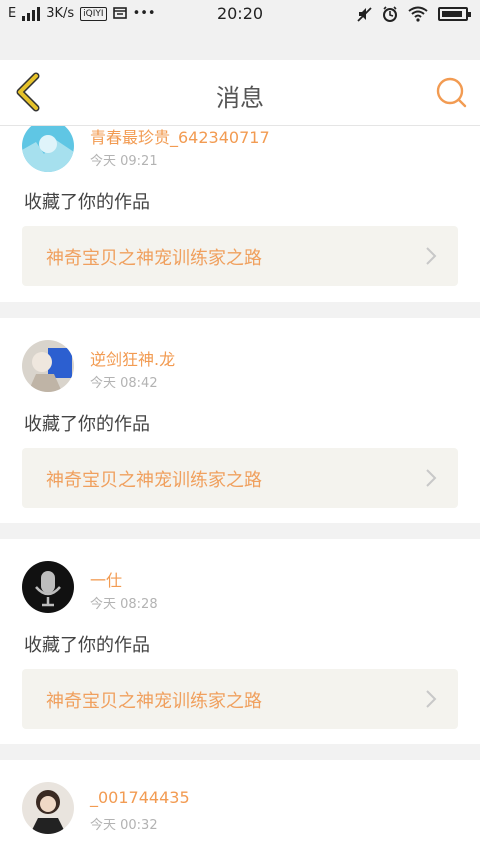 Image resolution: width=480 pixels, height=854 pixels. I want to click on username: 一仕, so click(106, 579).